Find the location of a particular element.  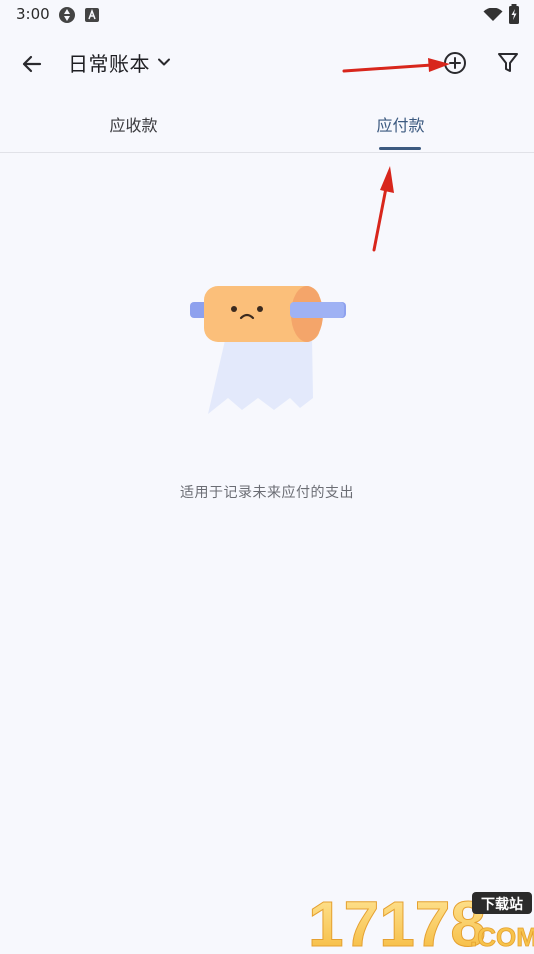

annotation-arrow-add is located at coordinates (396, 65).